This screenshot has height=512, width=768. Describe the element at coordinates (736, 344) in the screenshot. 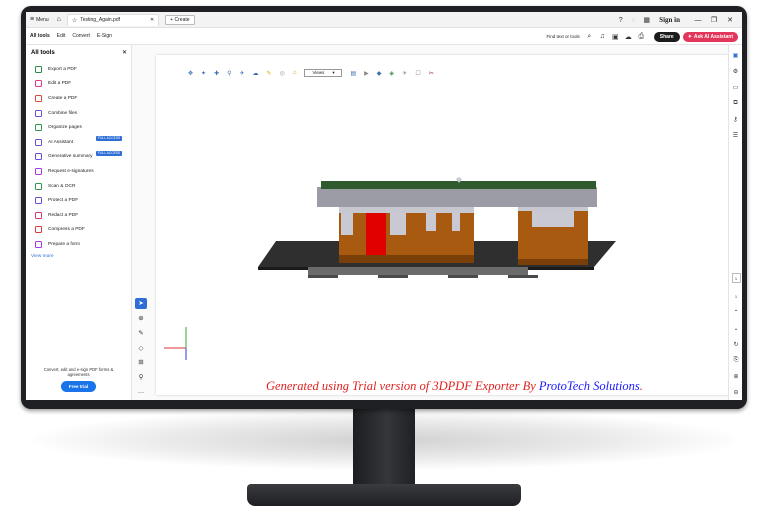

I see `refresh-icon: ↻` at that location.